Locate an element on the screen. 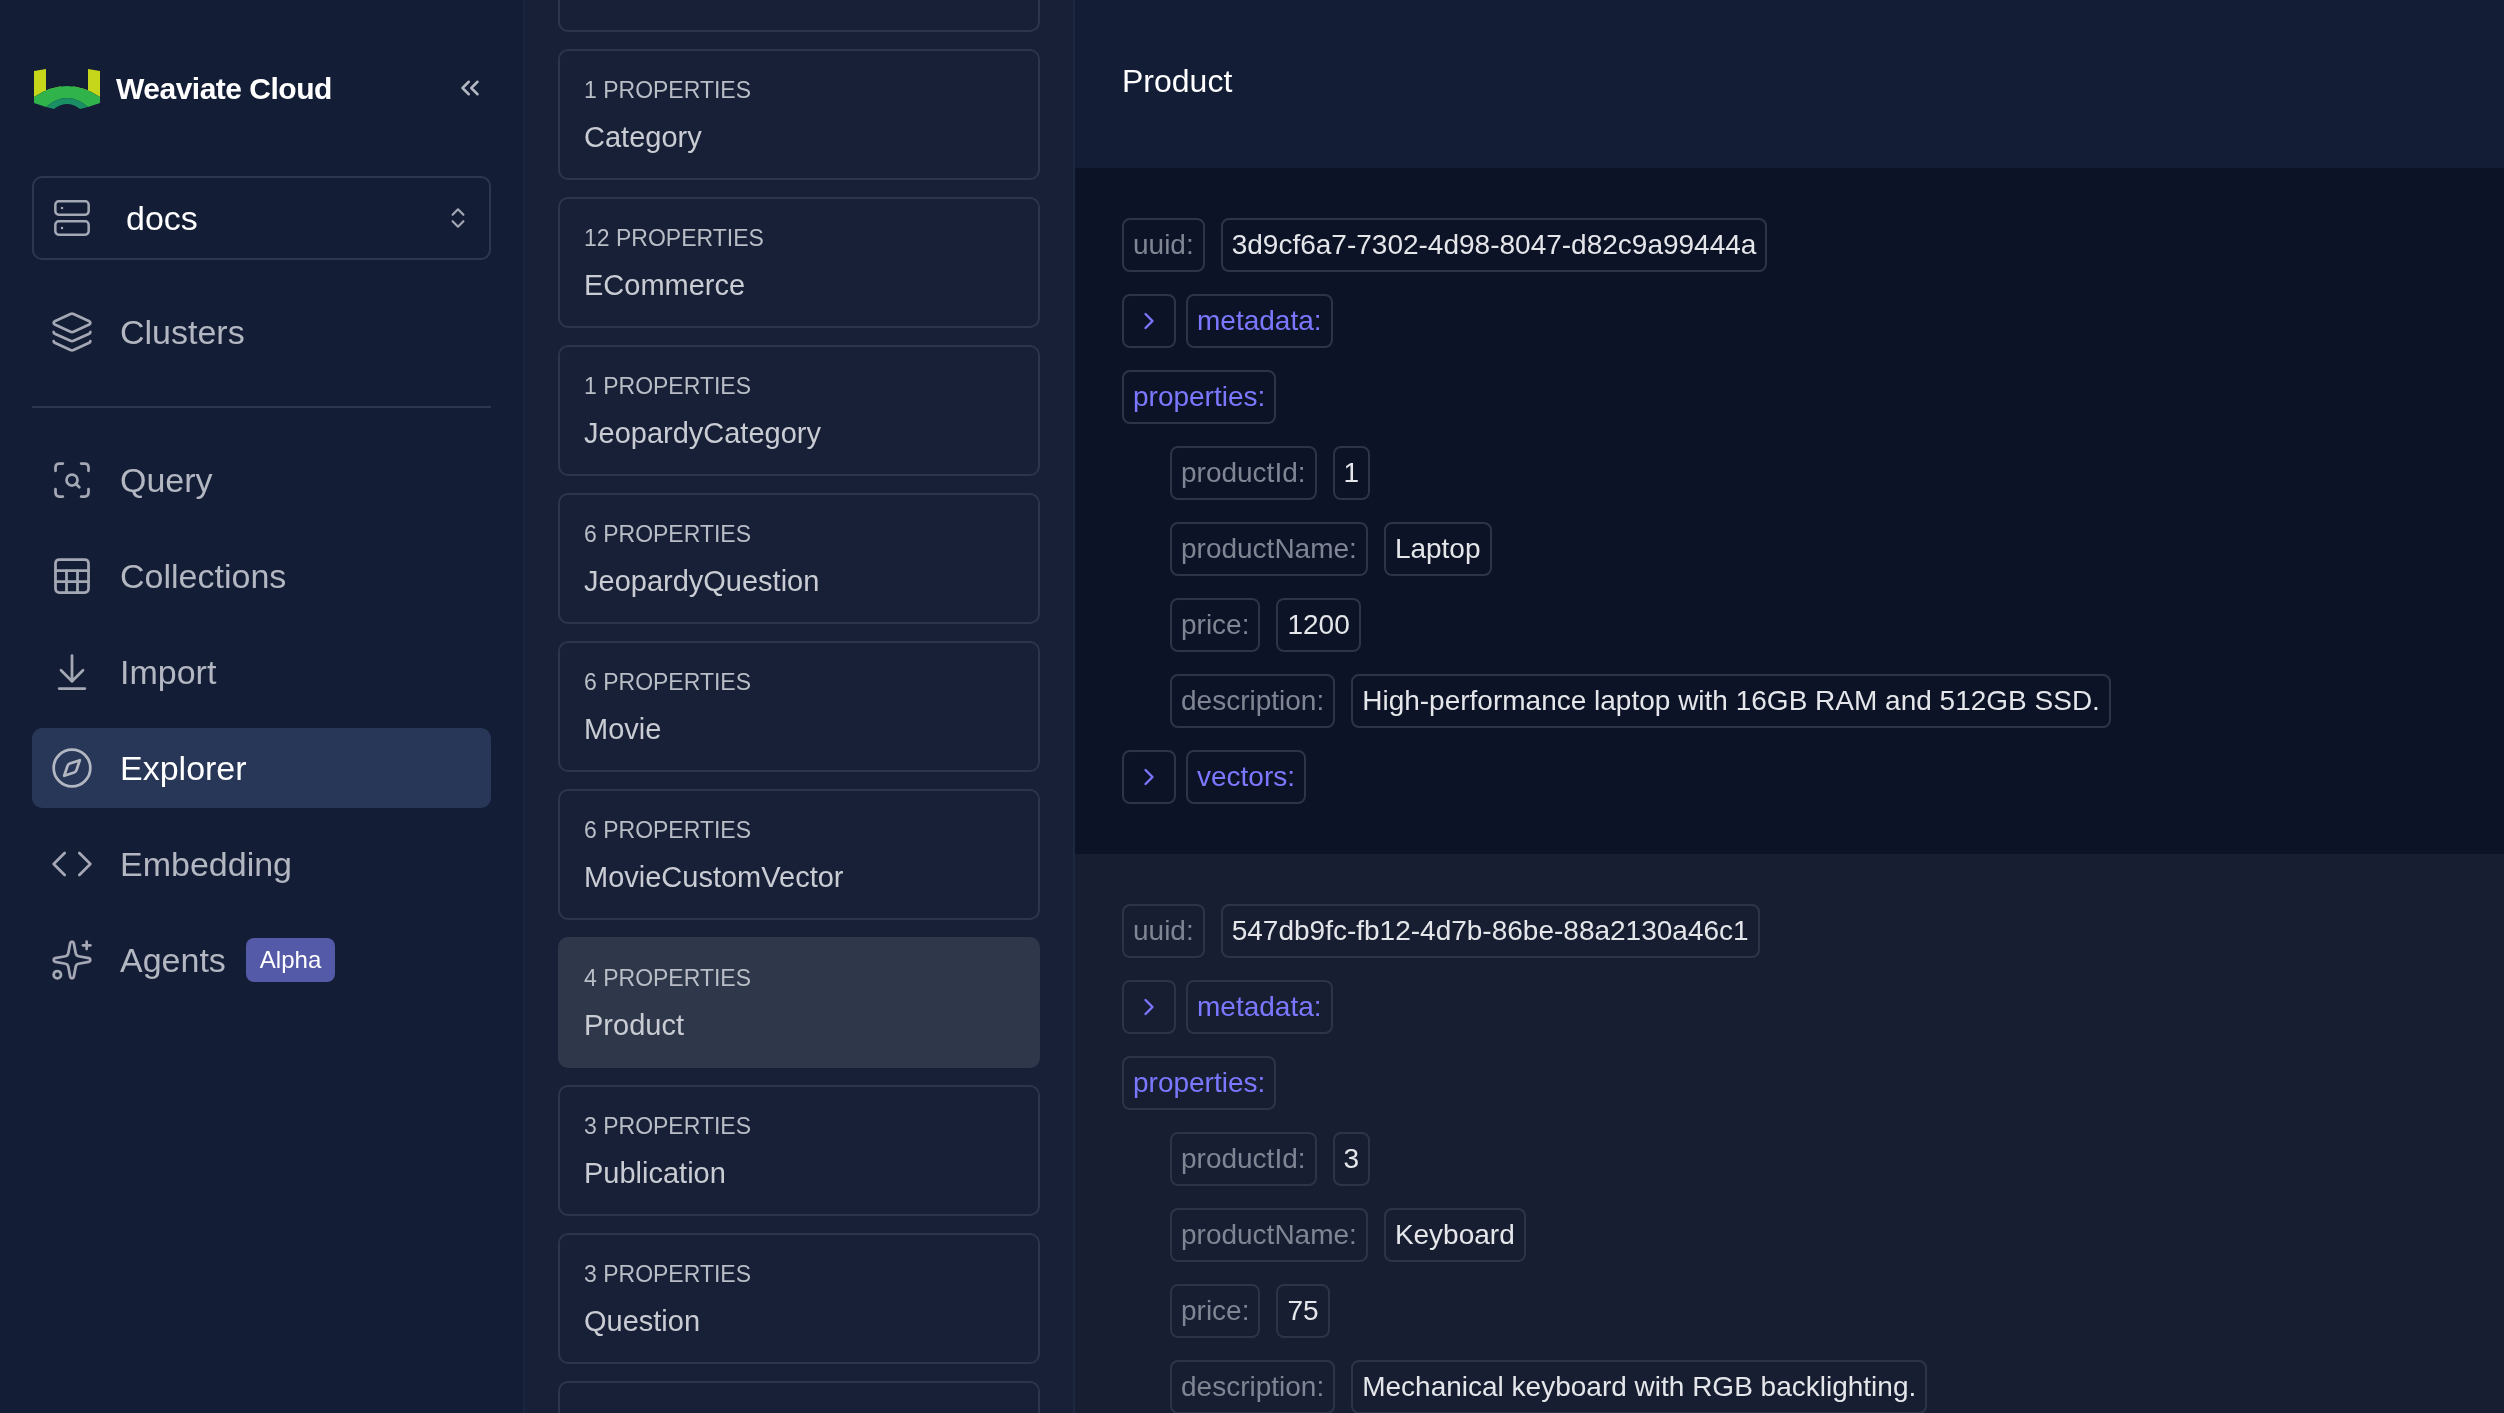  field-value: 1 is located at coordinates (1351, 473).